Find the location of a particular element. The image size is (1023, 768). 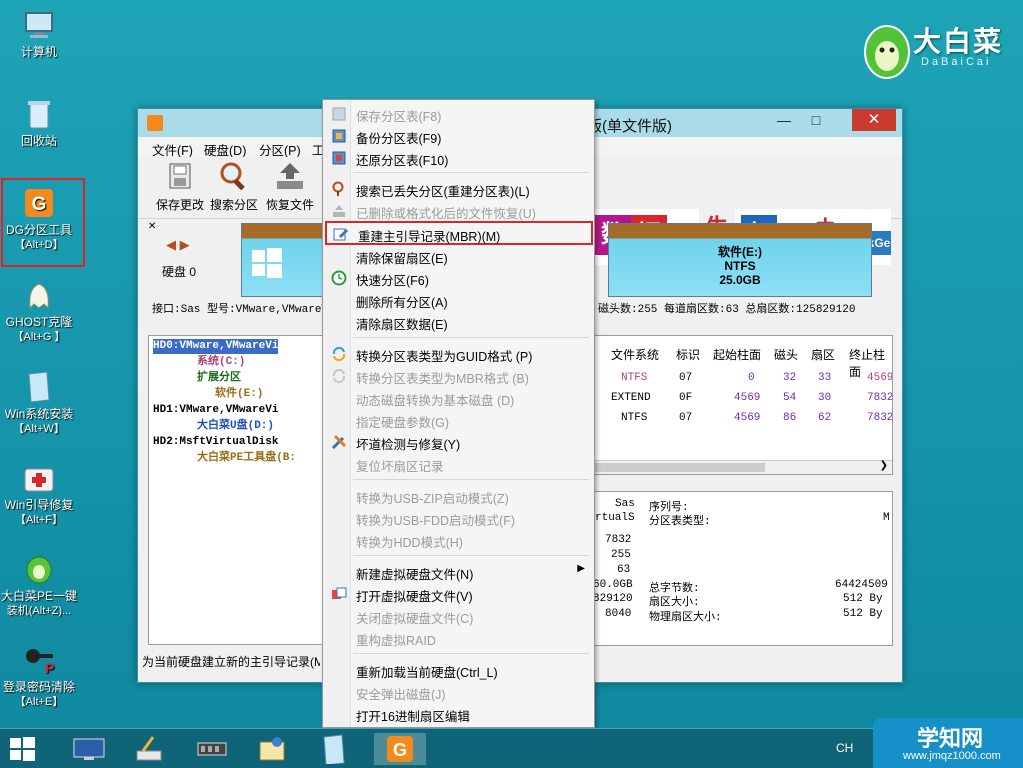

menu-item-bad-sector-check: 坏道检测与修复(Y) is located at coordinates (459, 442).